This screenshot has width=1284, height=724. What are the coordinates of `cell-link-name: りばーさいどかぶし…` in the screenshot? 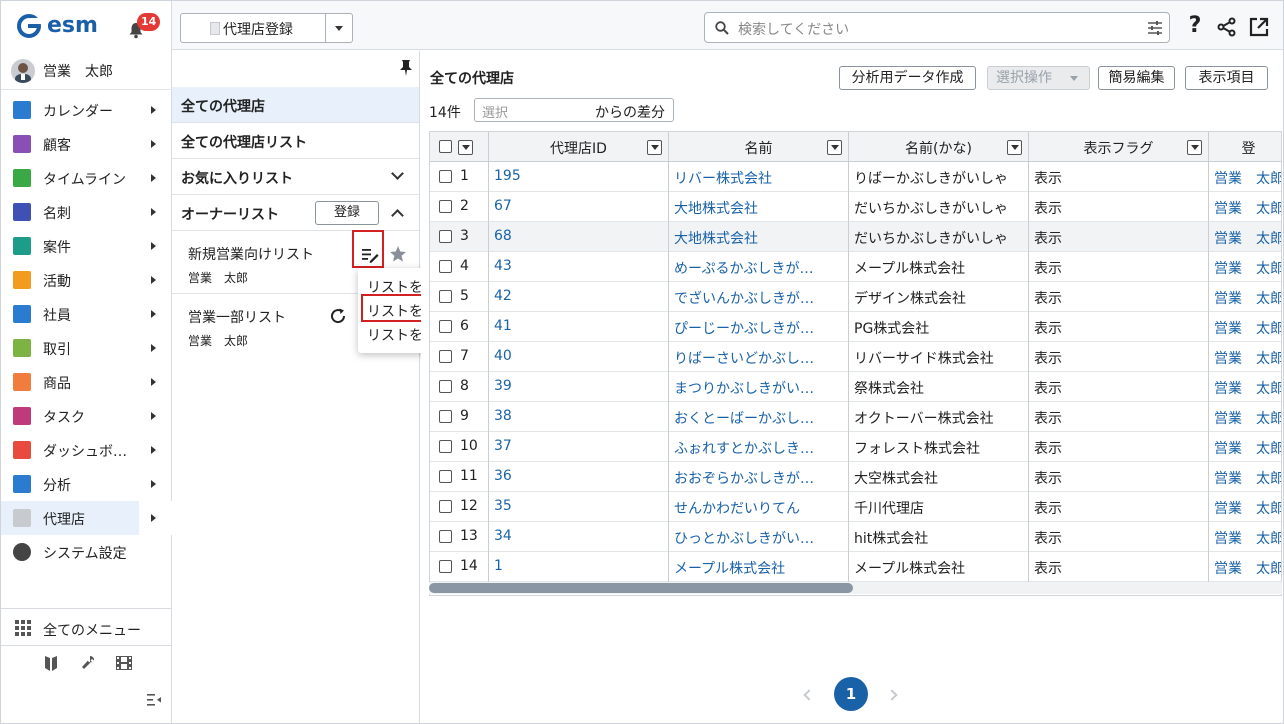 It's located at (744, 358).